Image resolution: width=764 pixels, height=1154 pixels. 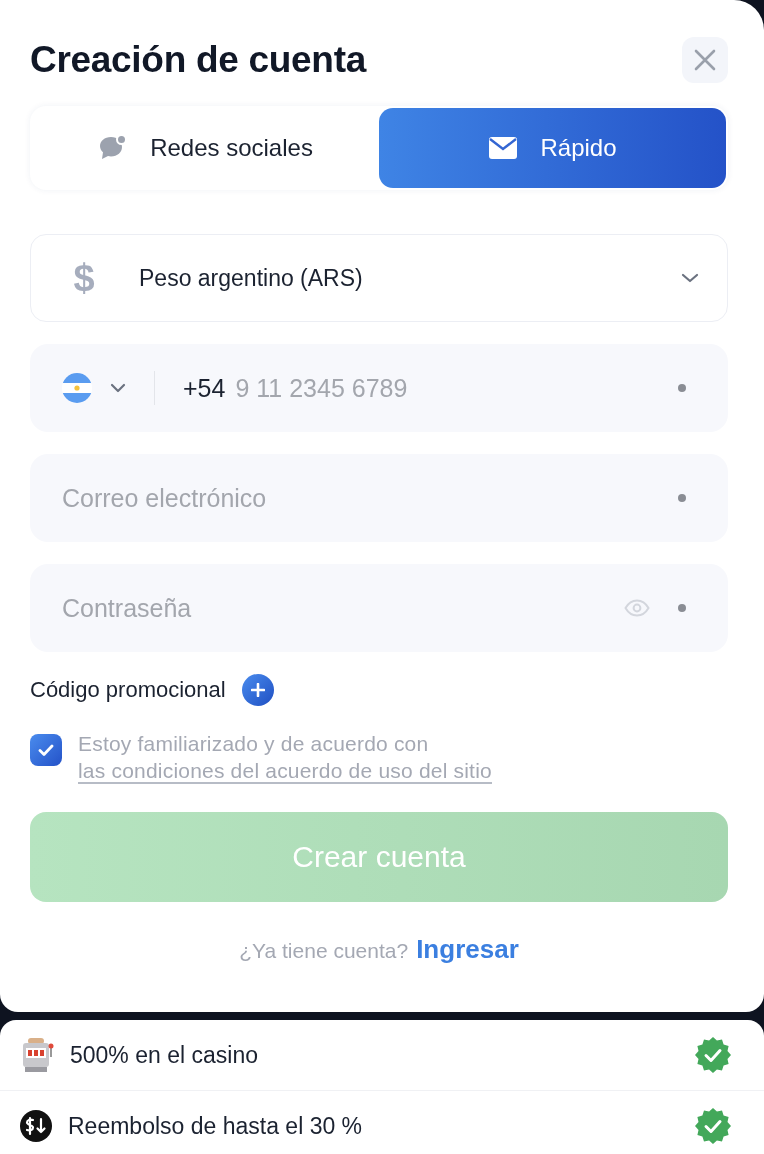 What do you see at coordinates (365, 498) in the screenshot?
I see `email-input: Correo electrónico` at bounding box center [365, 498].